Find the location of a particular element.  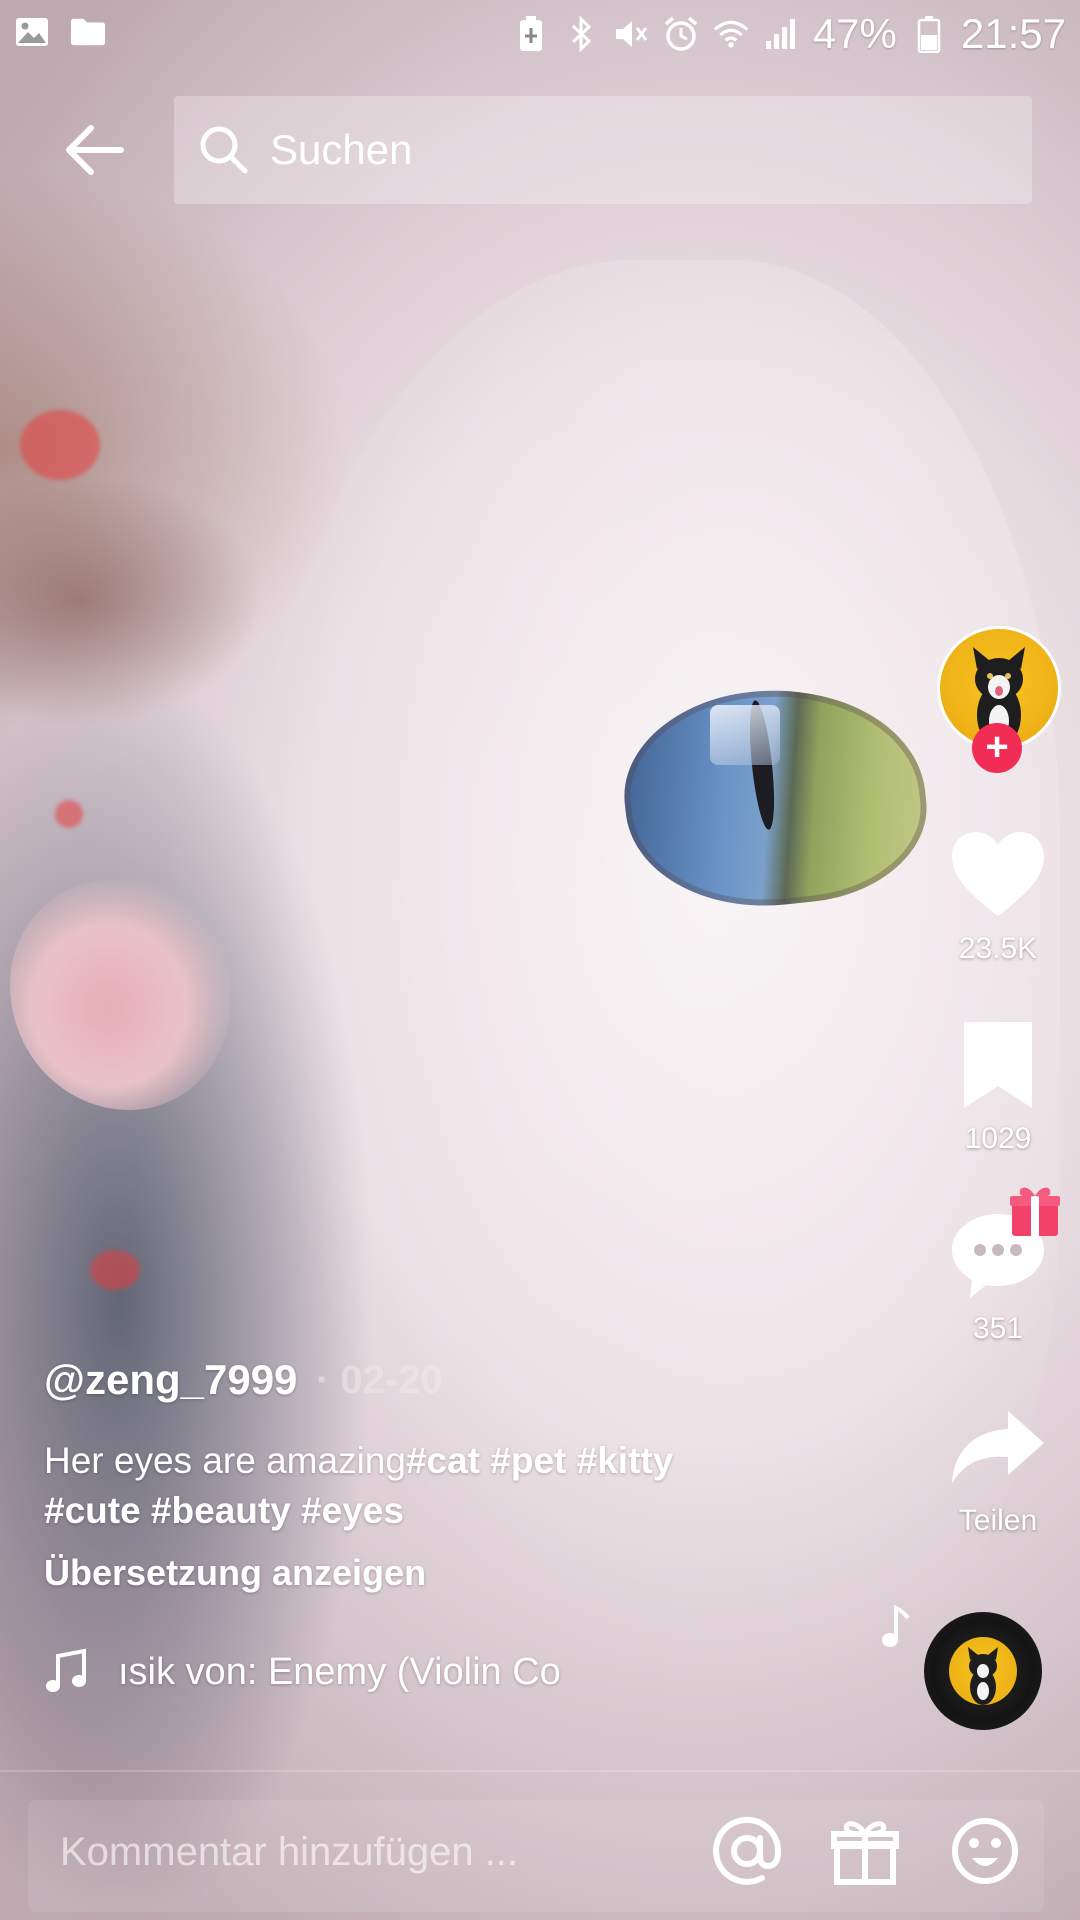

emoji-button is located at coordinates (985, 1851).